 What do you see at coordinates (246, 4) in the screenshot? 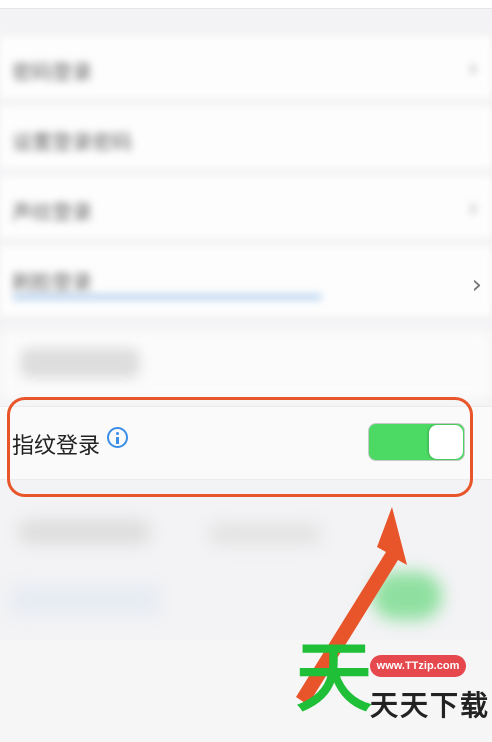
I see `top-bar` at bounding box center [246, 4].